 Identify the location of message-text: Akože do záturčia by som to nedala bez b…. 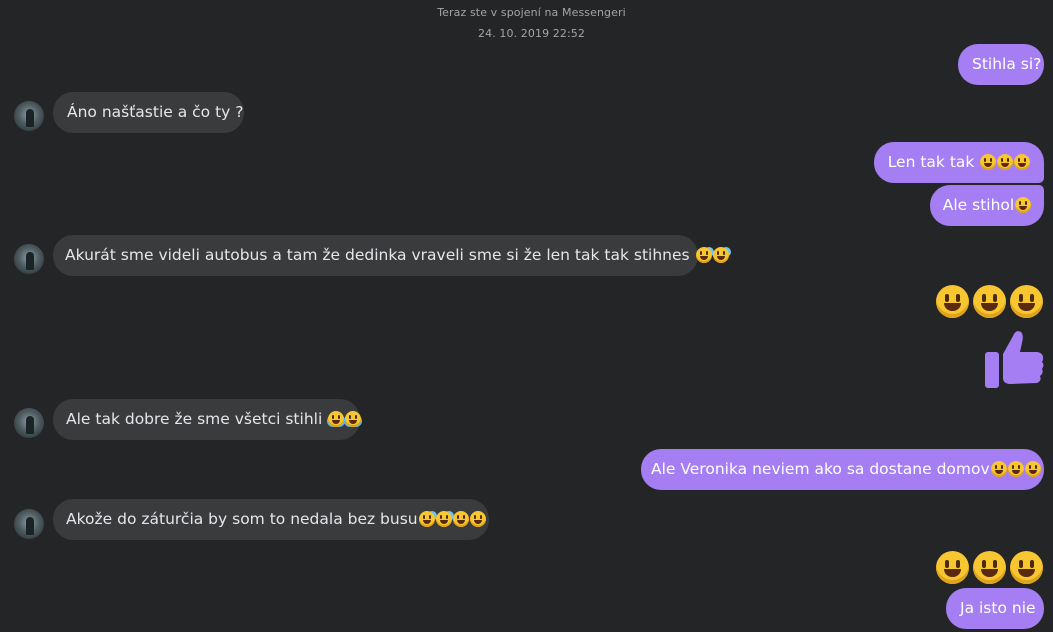
(242, 519).